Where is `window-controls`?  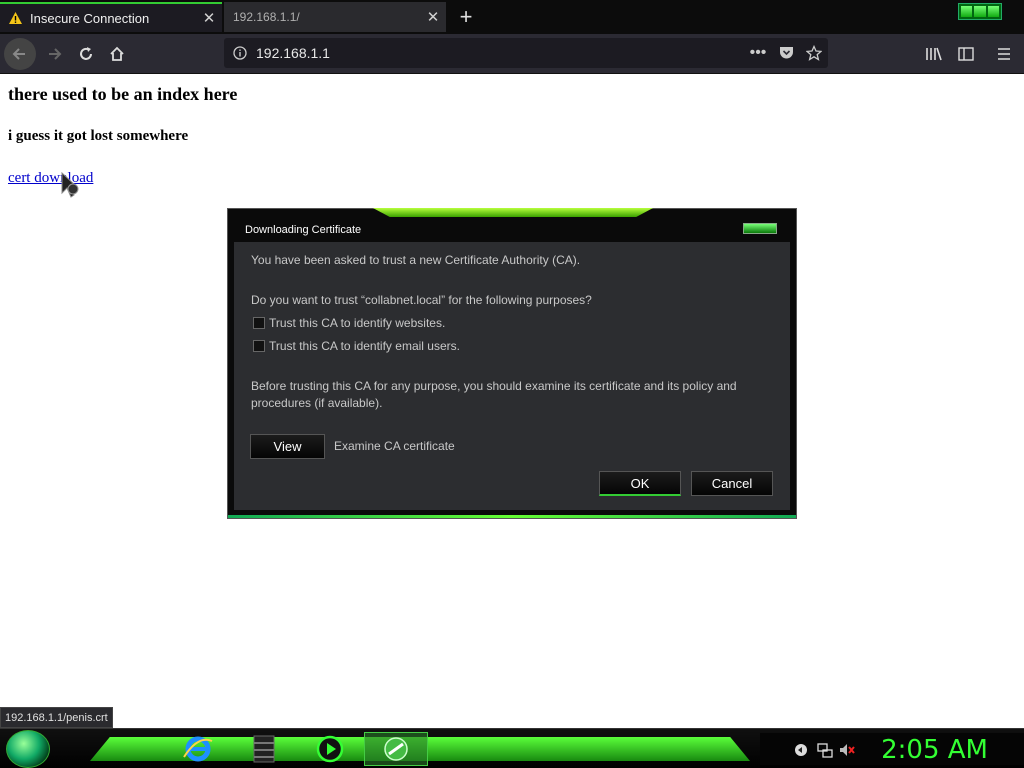 window-controls is located at coordinates (980, 11).